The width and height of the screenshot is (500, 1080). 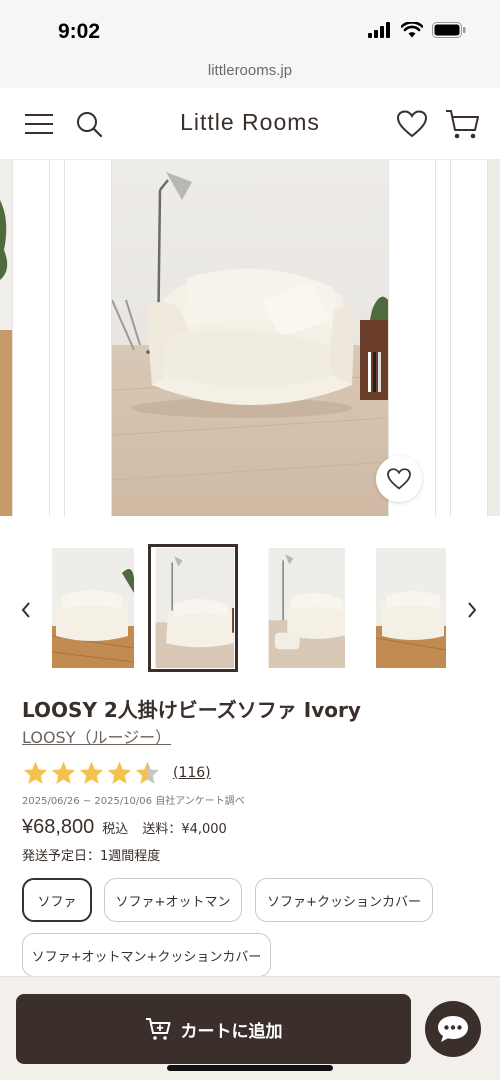 What do you see at coordinates (31, 338) in the screenshot?
I see `slide-frame-left` at bounding box center [31, 338].